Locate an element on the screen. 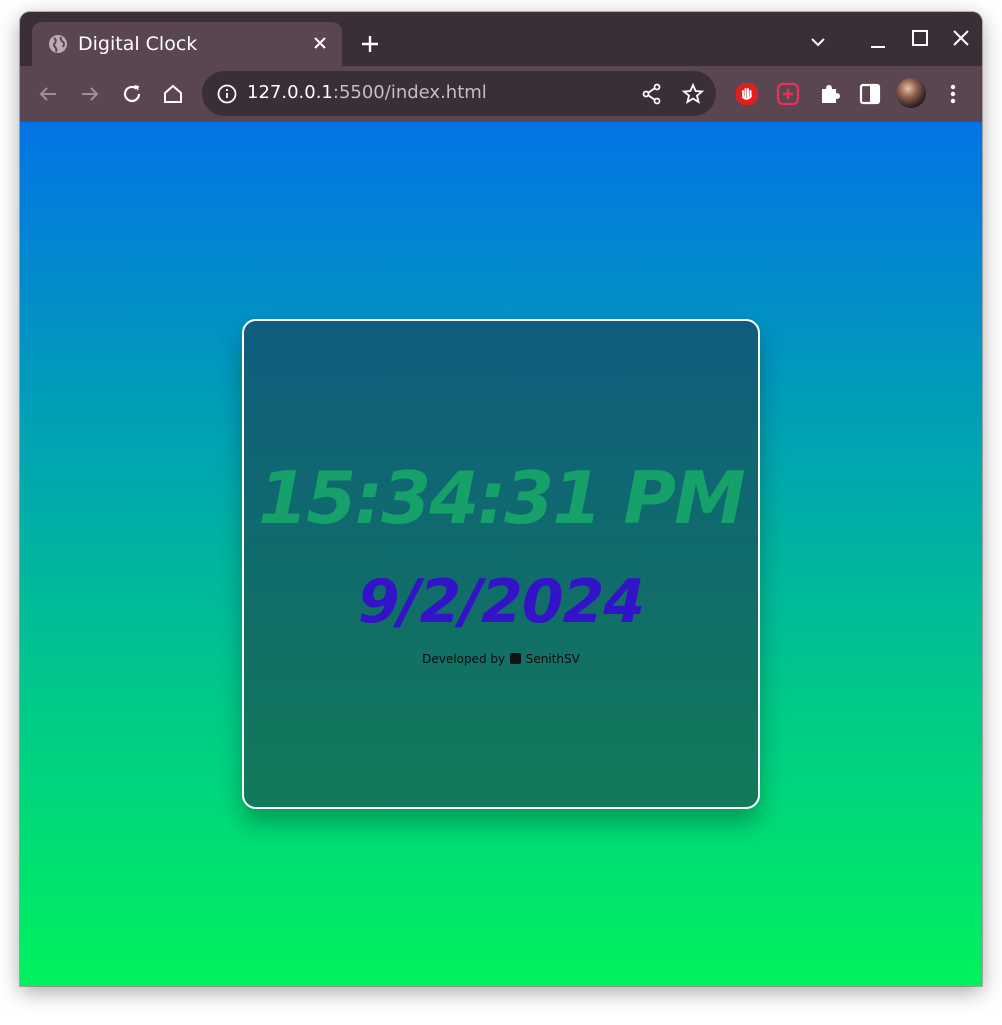 The width and height of the screenshot is (1002, 1025). maximize-icon is located at coordinates (920, 38).